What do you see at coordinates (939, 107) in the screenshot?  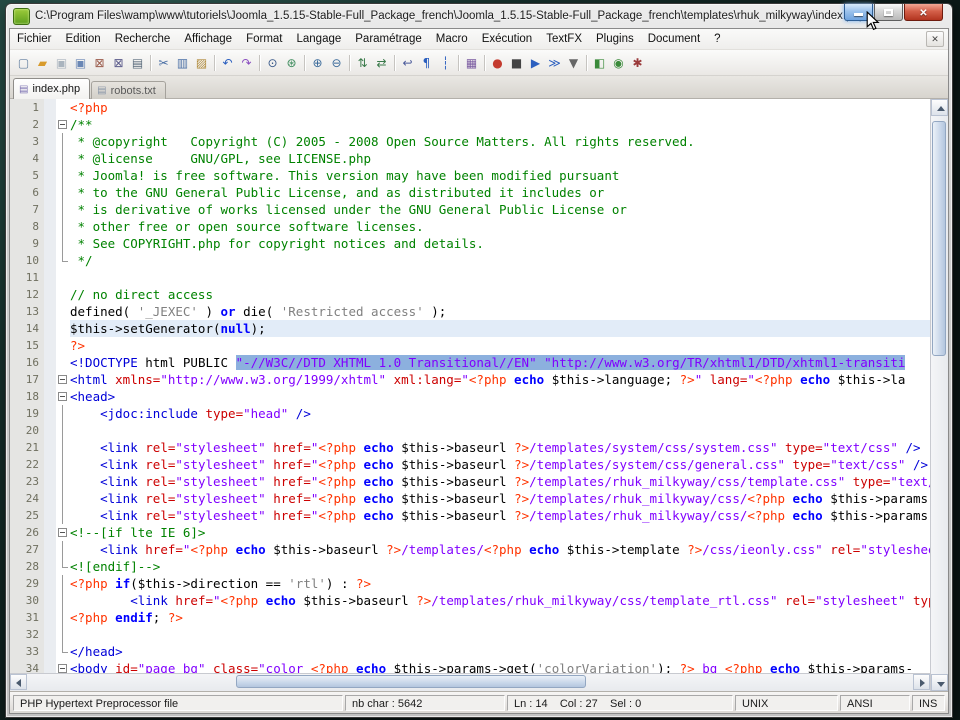 I see `scroll-up-arrow` at bounding box center [939, 107].